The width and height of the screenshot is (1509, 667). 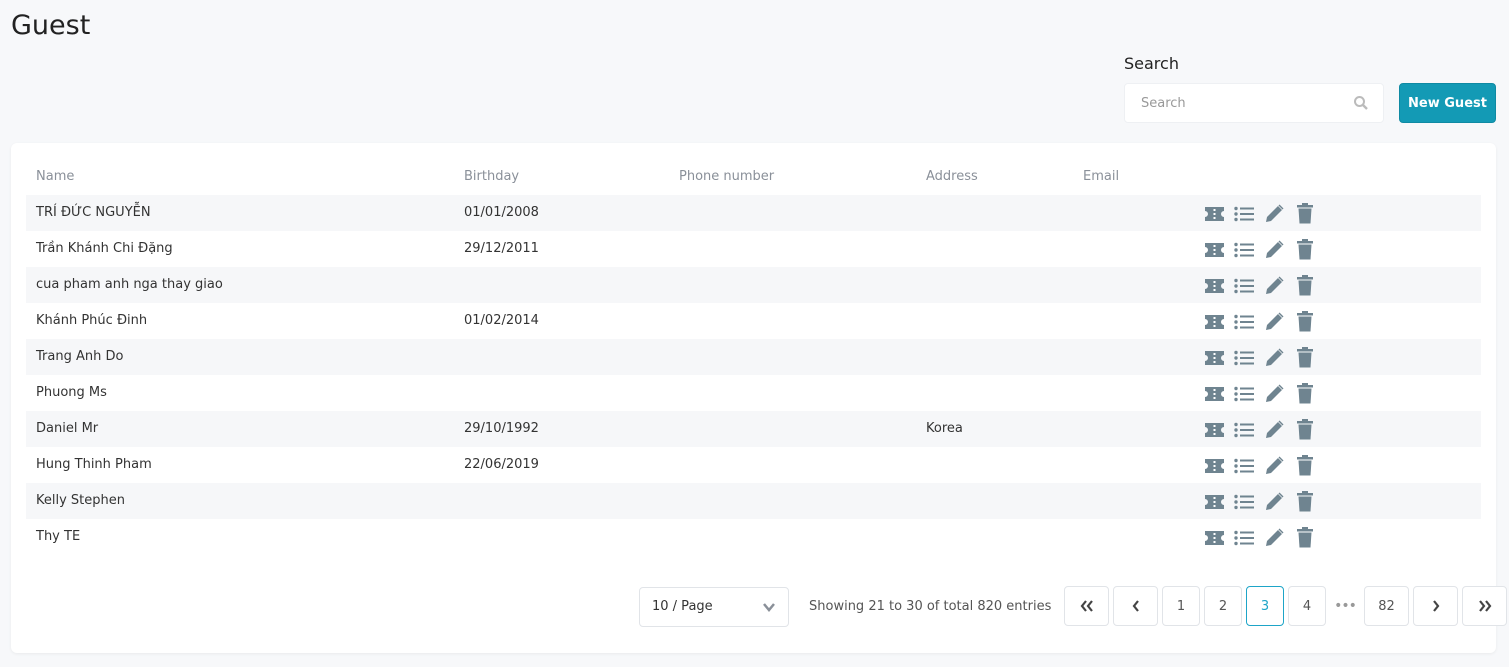 I want to click on page-size-select: 10 / Page, so click(x=714, y=607).